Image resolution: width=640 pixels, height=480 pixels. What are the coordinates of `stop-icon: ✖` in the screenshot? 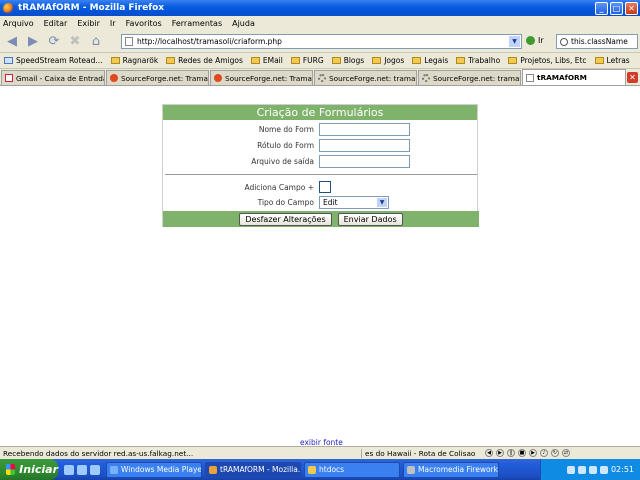 It's located at (75, 41).